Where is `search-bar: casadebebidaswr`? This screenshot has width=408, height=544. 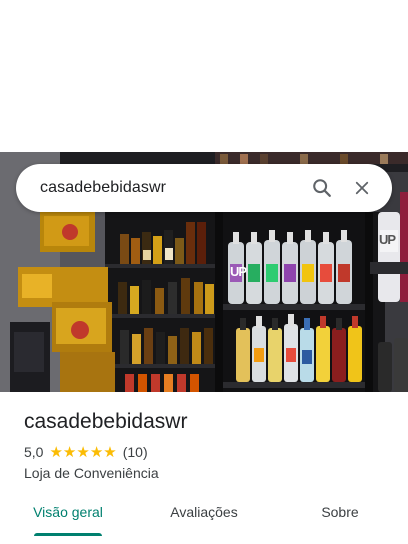 search-bar: casadebebidaswr is located at coordinates (204, 188).